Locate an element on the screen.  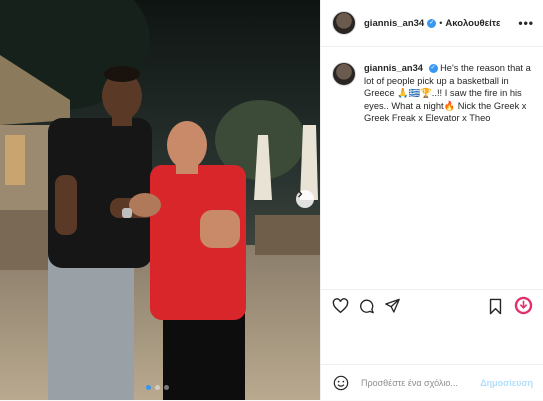
emoji-icon is located at coordinates (341, 383).